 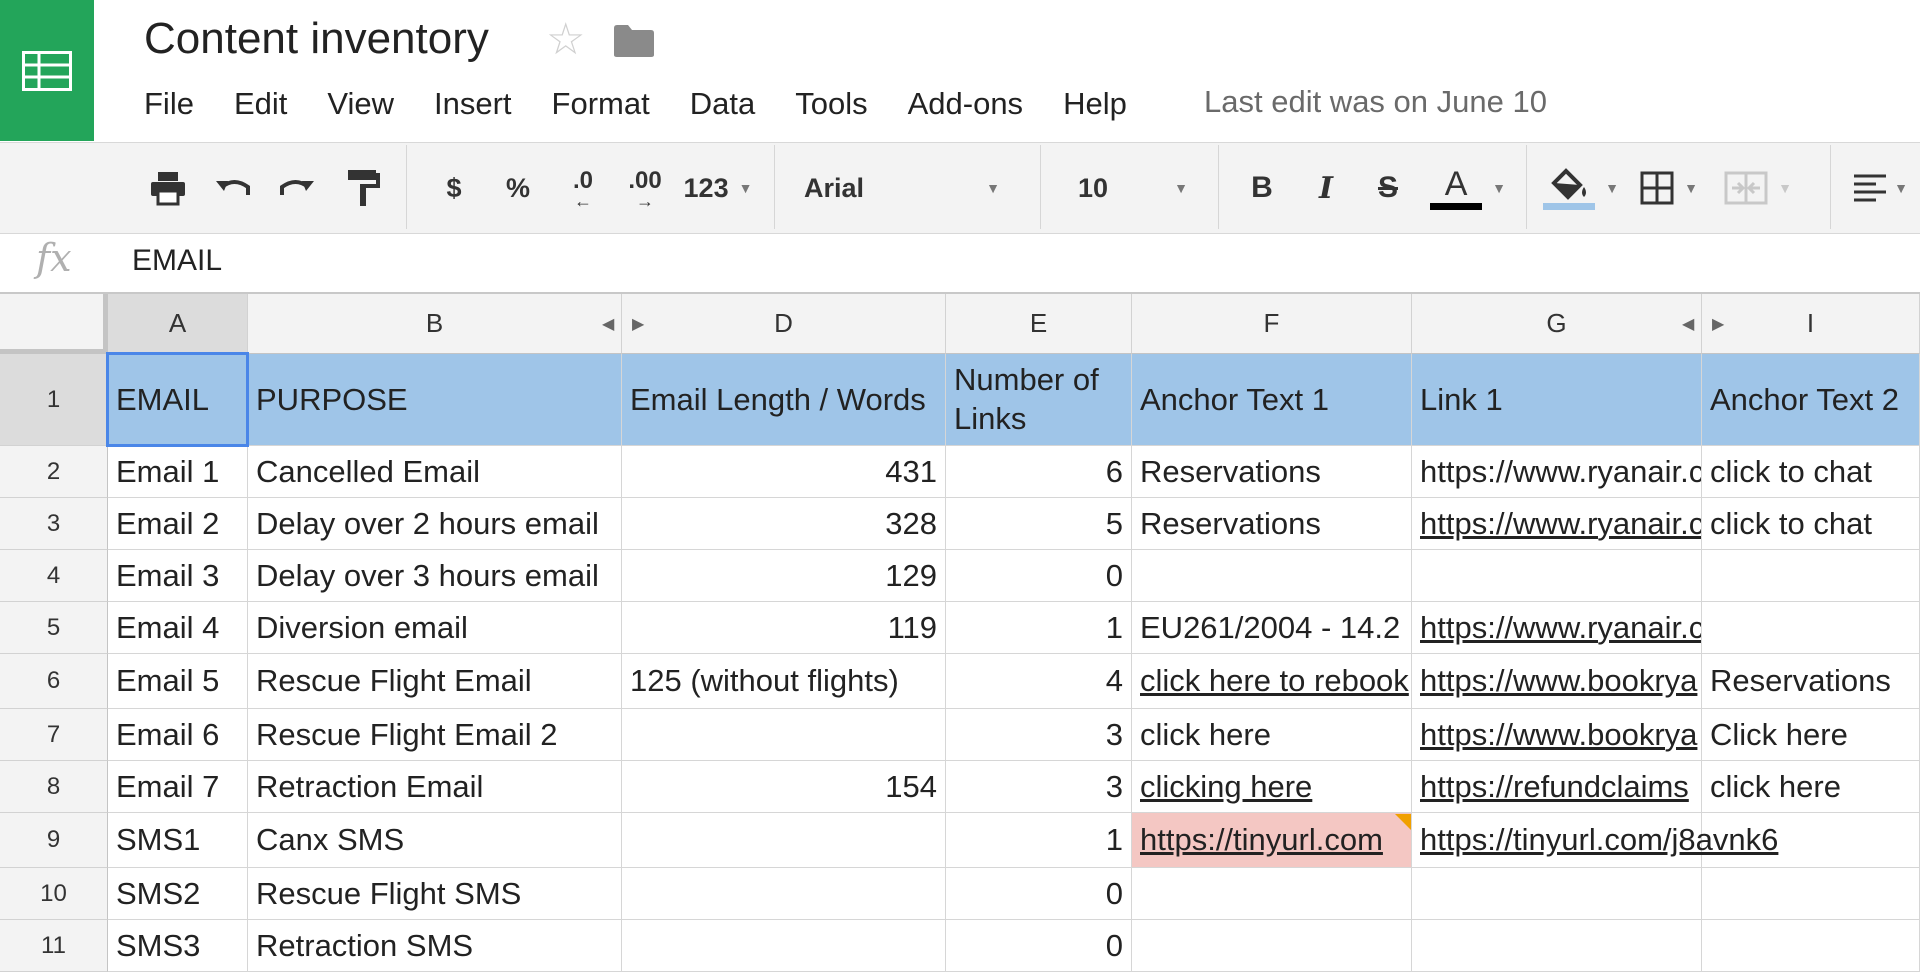 I want to click on menu-view: View, so click(x=360, y=106).